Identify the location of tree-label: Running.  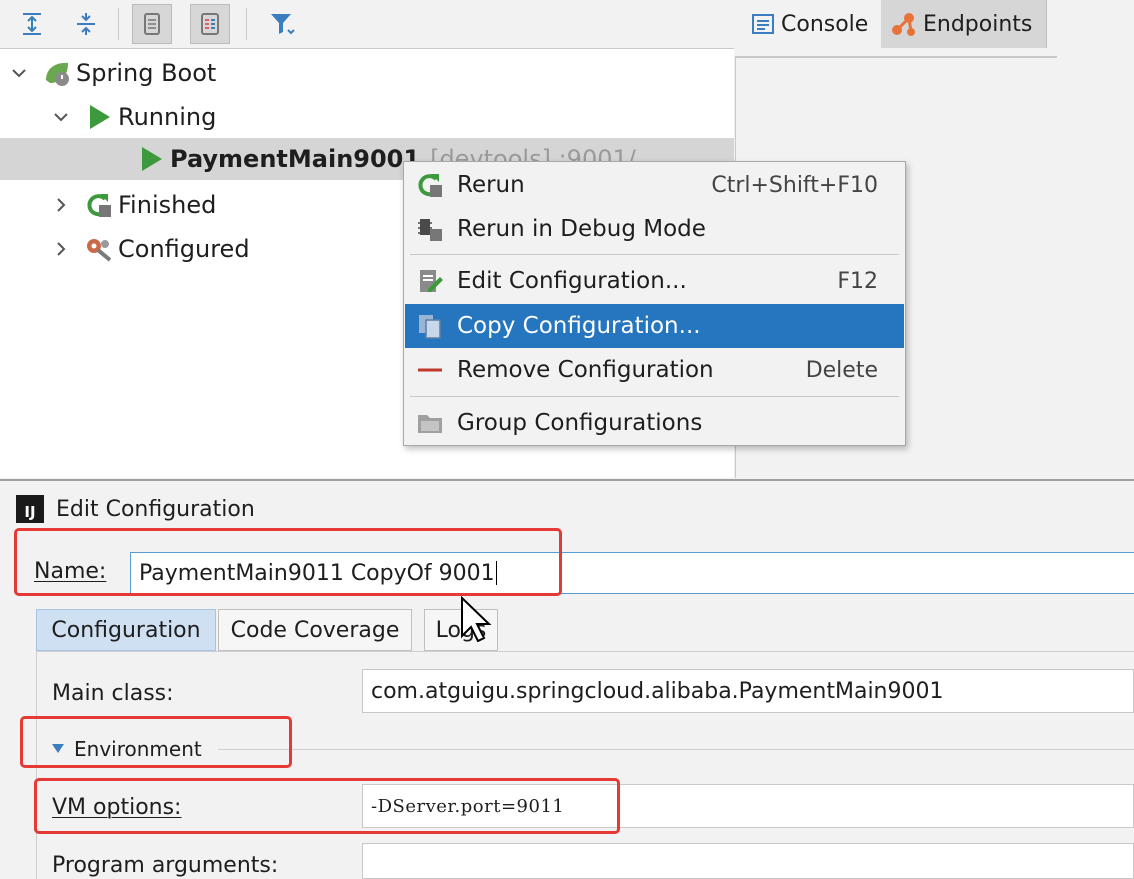
(167, 117).